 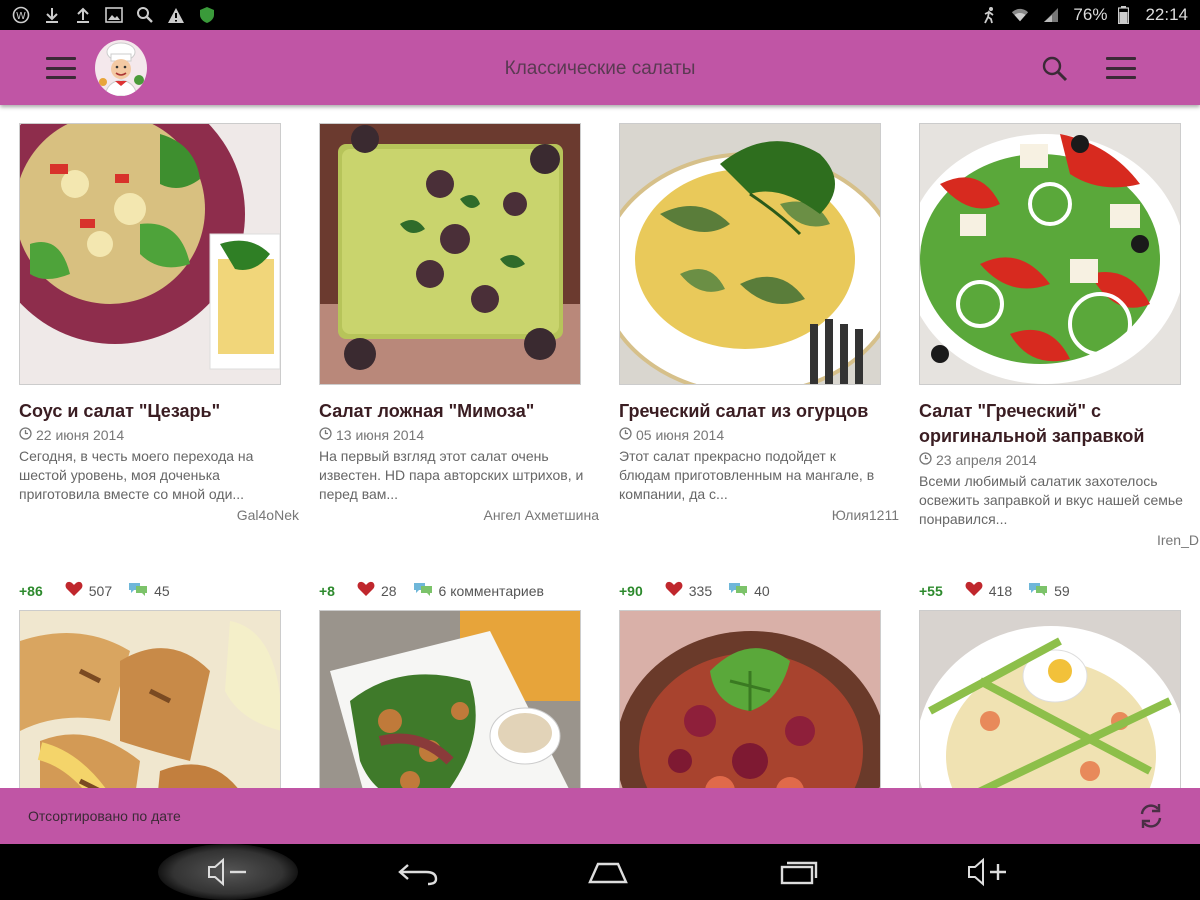 I want to click on warning-icon, so click(x=176, y=15).